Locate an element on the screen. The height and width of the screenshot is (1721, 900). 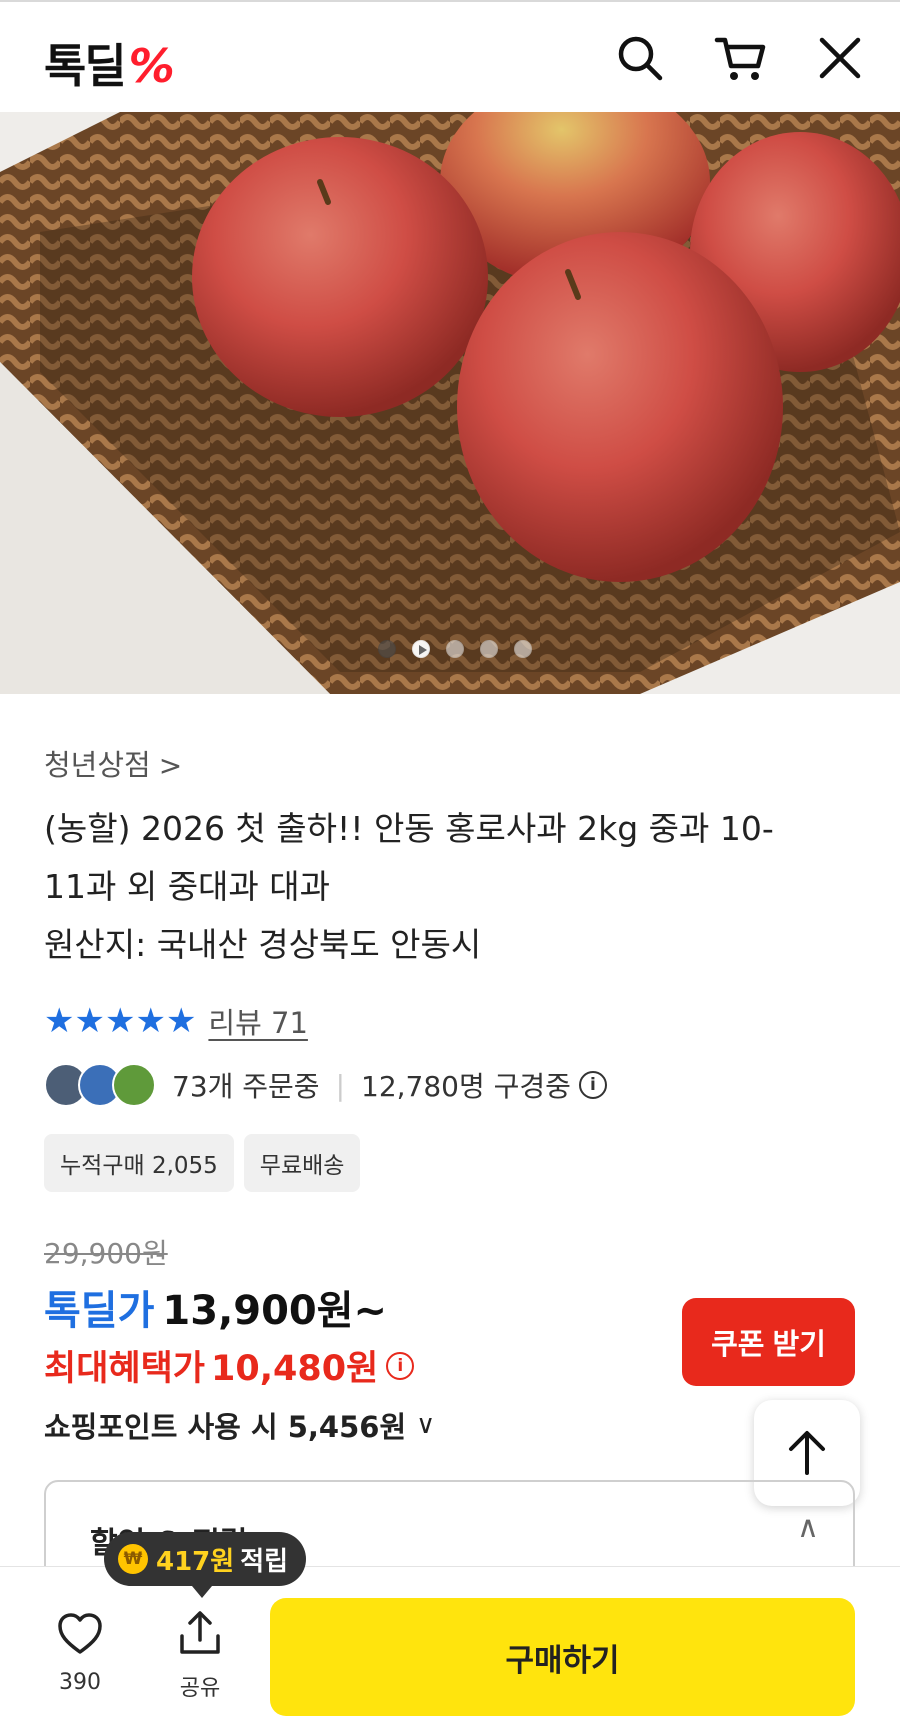
like-button: 390 is located at coordinates (80, 1652).